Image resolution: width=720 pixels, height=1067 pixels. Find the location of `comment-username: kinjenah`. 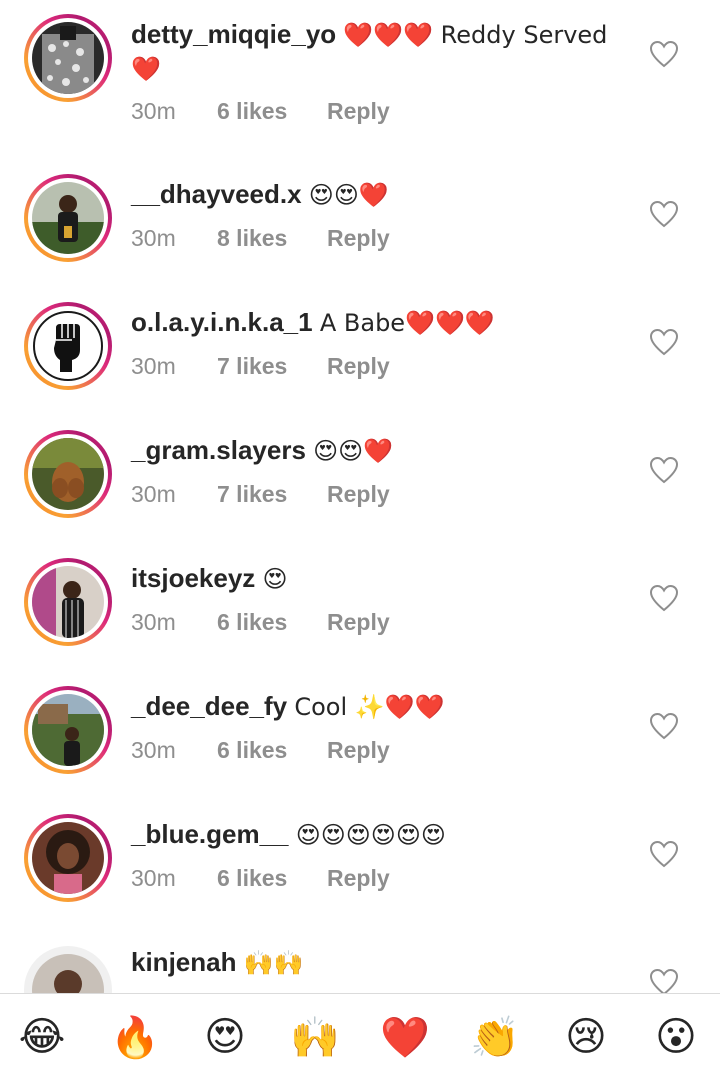

comment-username: kinjenah is located at coordinates (183, 962).